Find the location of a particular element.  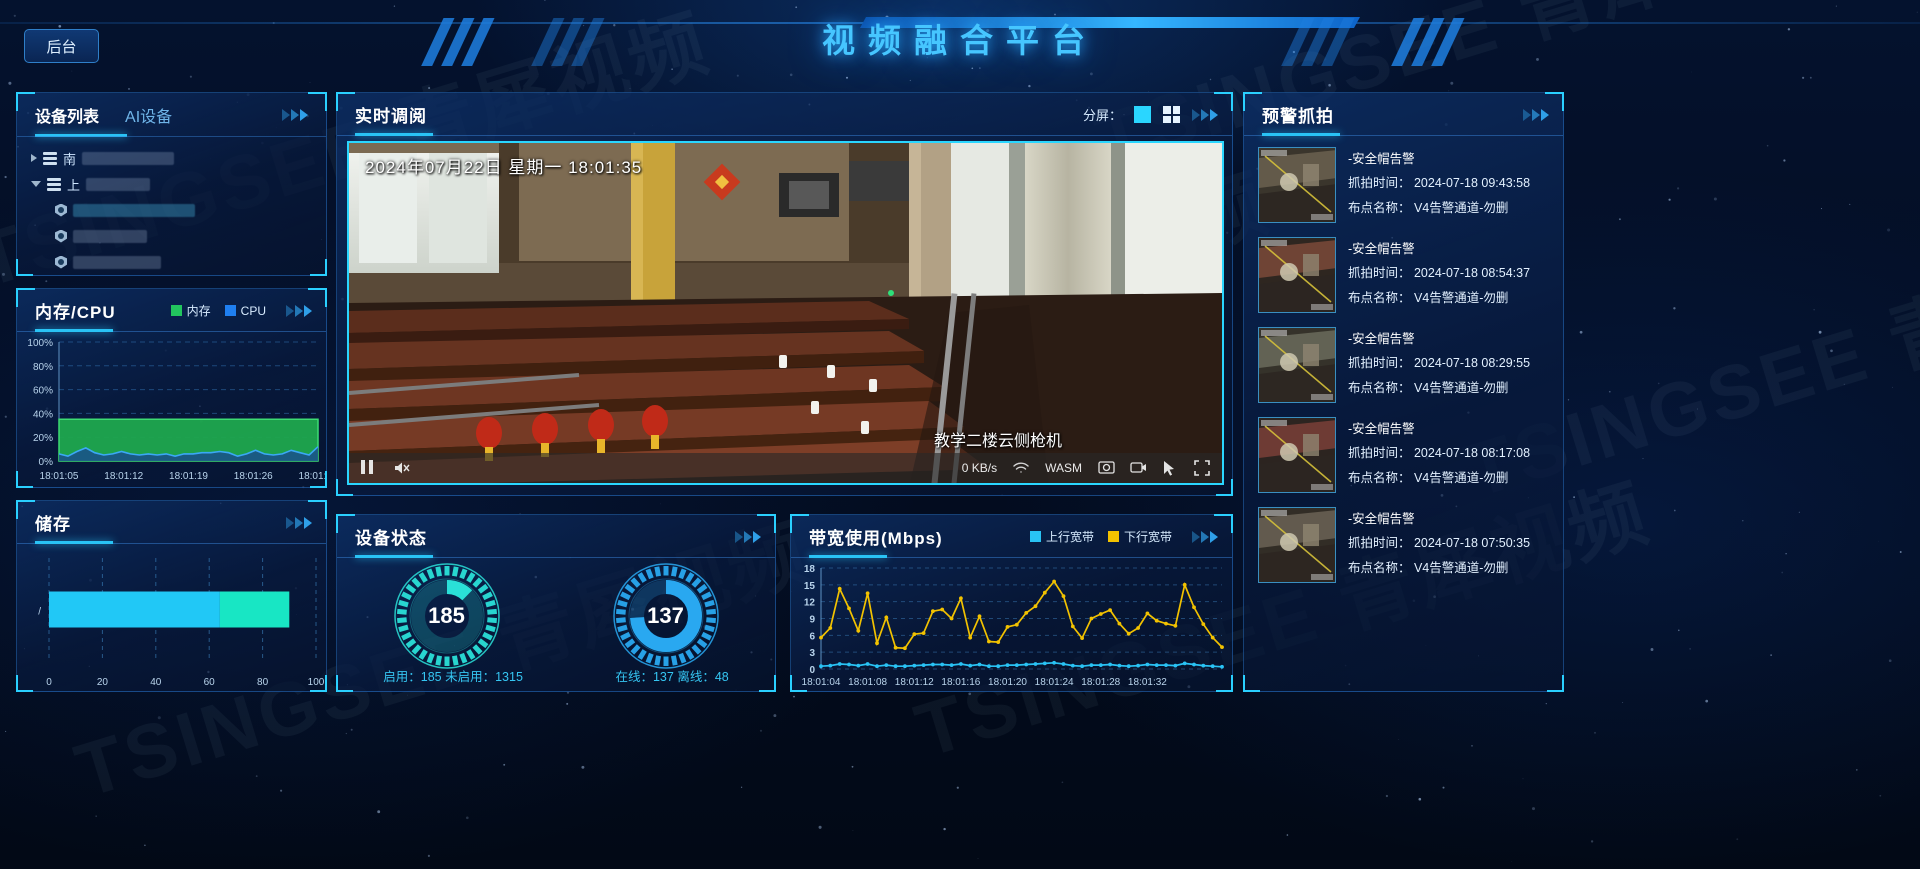

storage-panel: 储存 0 20 40 60 80 100 / is located at coordinates (171, 596).